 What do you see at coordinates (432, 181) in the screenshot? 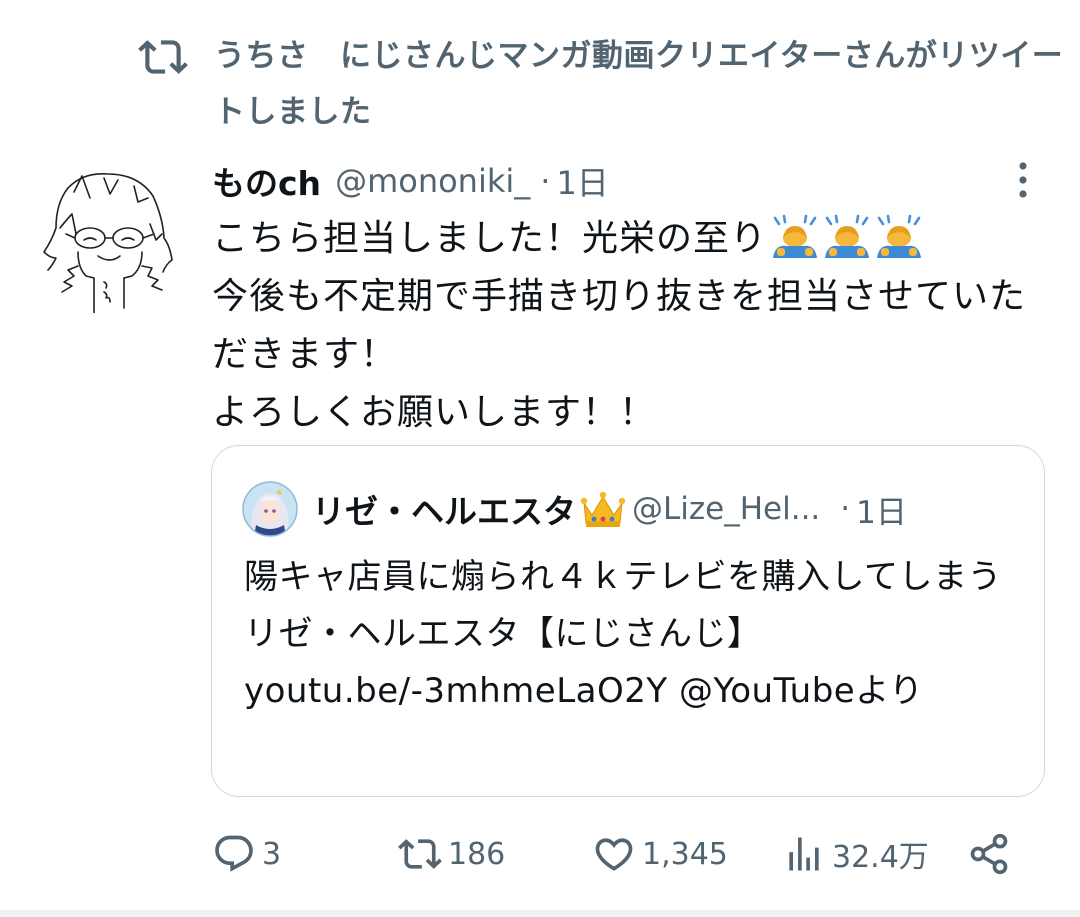
I see `author-handle: @mononiki_` at bounding box center [432, 181].